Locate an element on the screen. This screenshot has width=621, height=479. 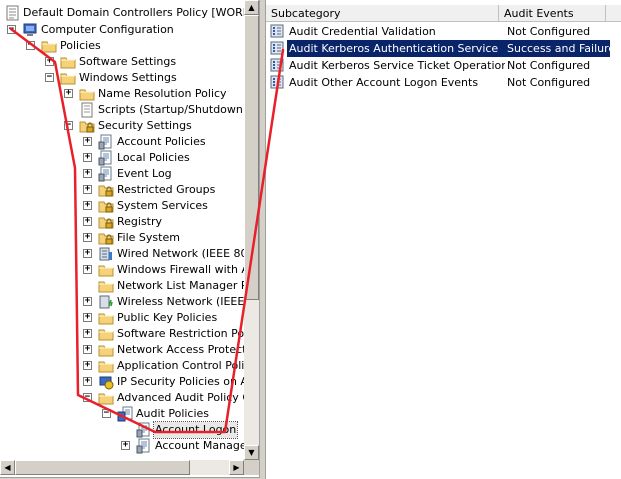
tree-item-network-list-manager-poli: Network List Manager Poli is located at coordinates (122, 286).